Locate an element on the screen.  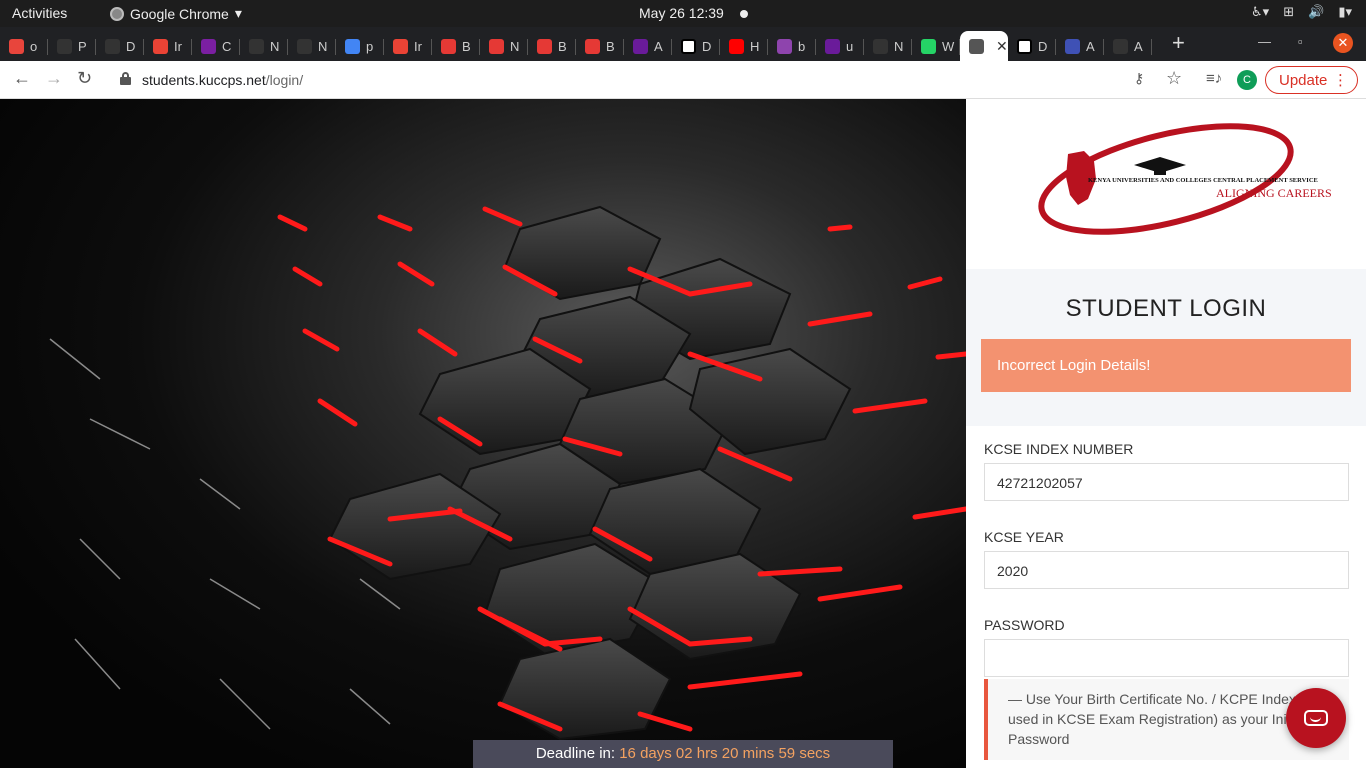
tab: C is located at coordinates (216, 46).